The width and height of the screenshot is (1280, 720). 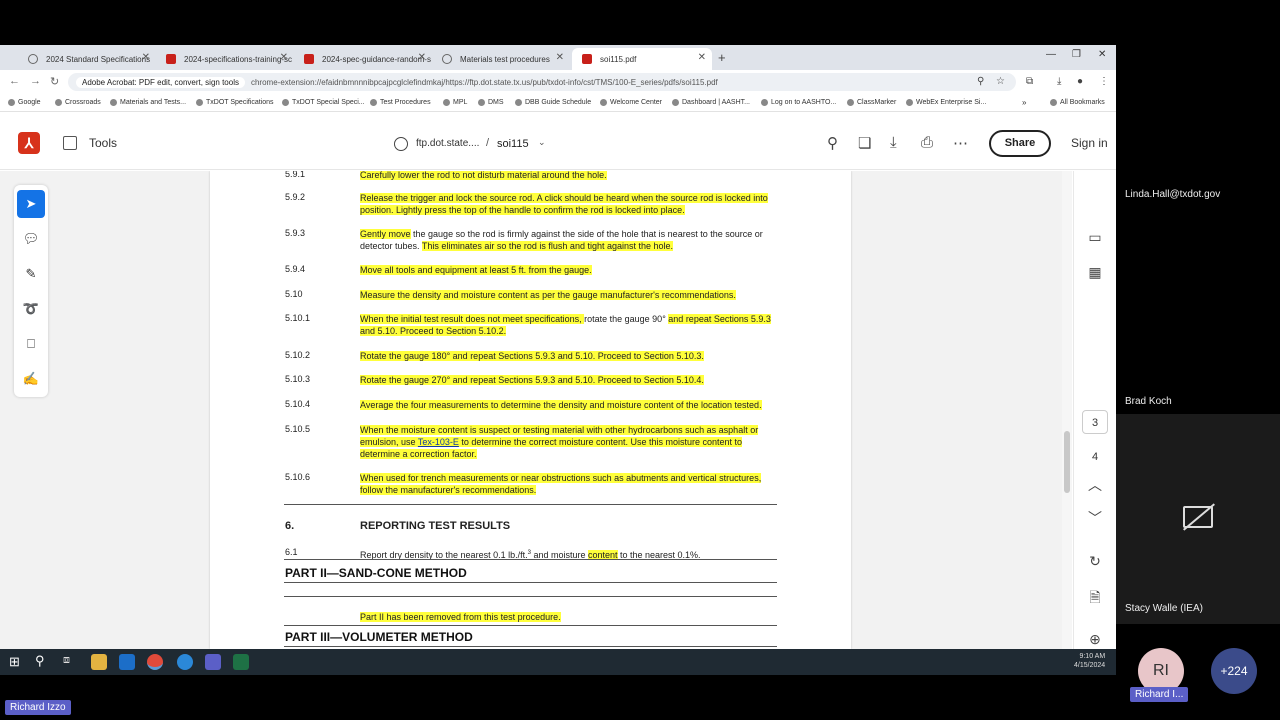 I want to click on print-icon: ⎙, so click(x=927, y=142).